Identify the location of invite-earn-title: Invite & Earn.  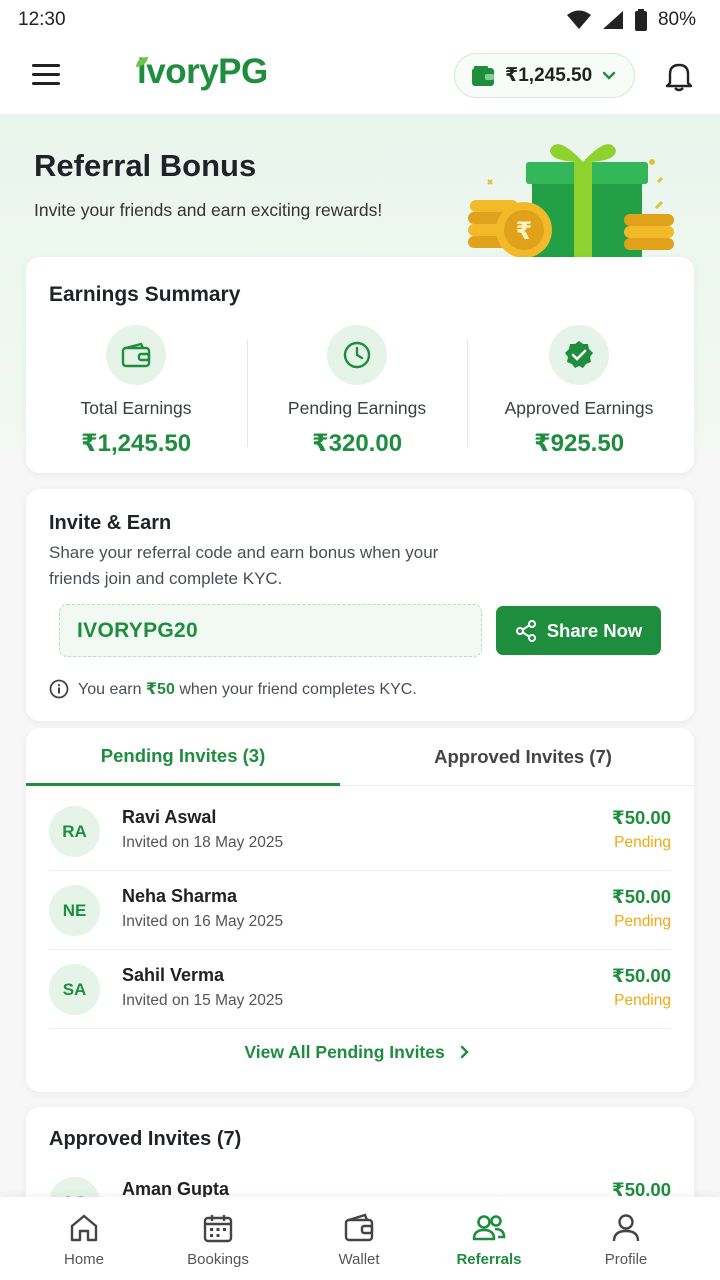
(110, 523).